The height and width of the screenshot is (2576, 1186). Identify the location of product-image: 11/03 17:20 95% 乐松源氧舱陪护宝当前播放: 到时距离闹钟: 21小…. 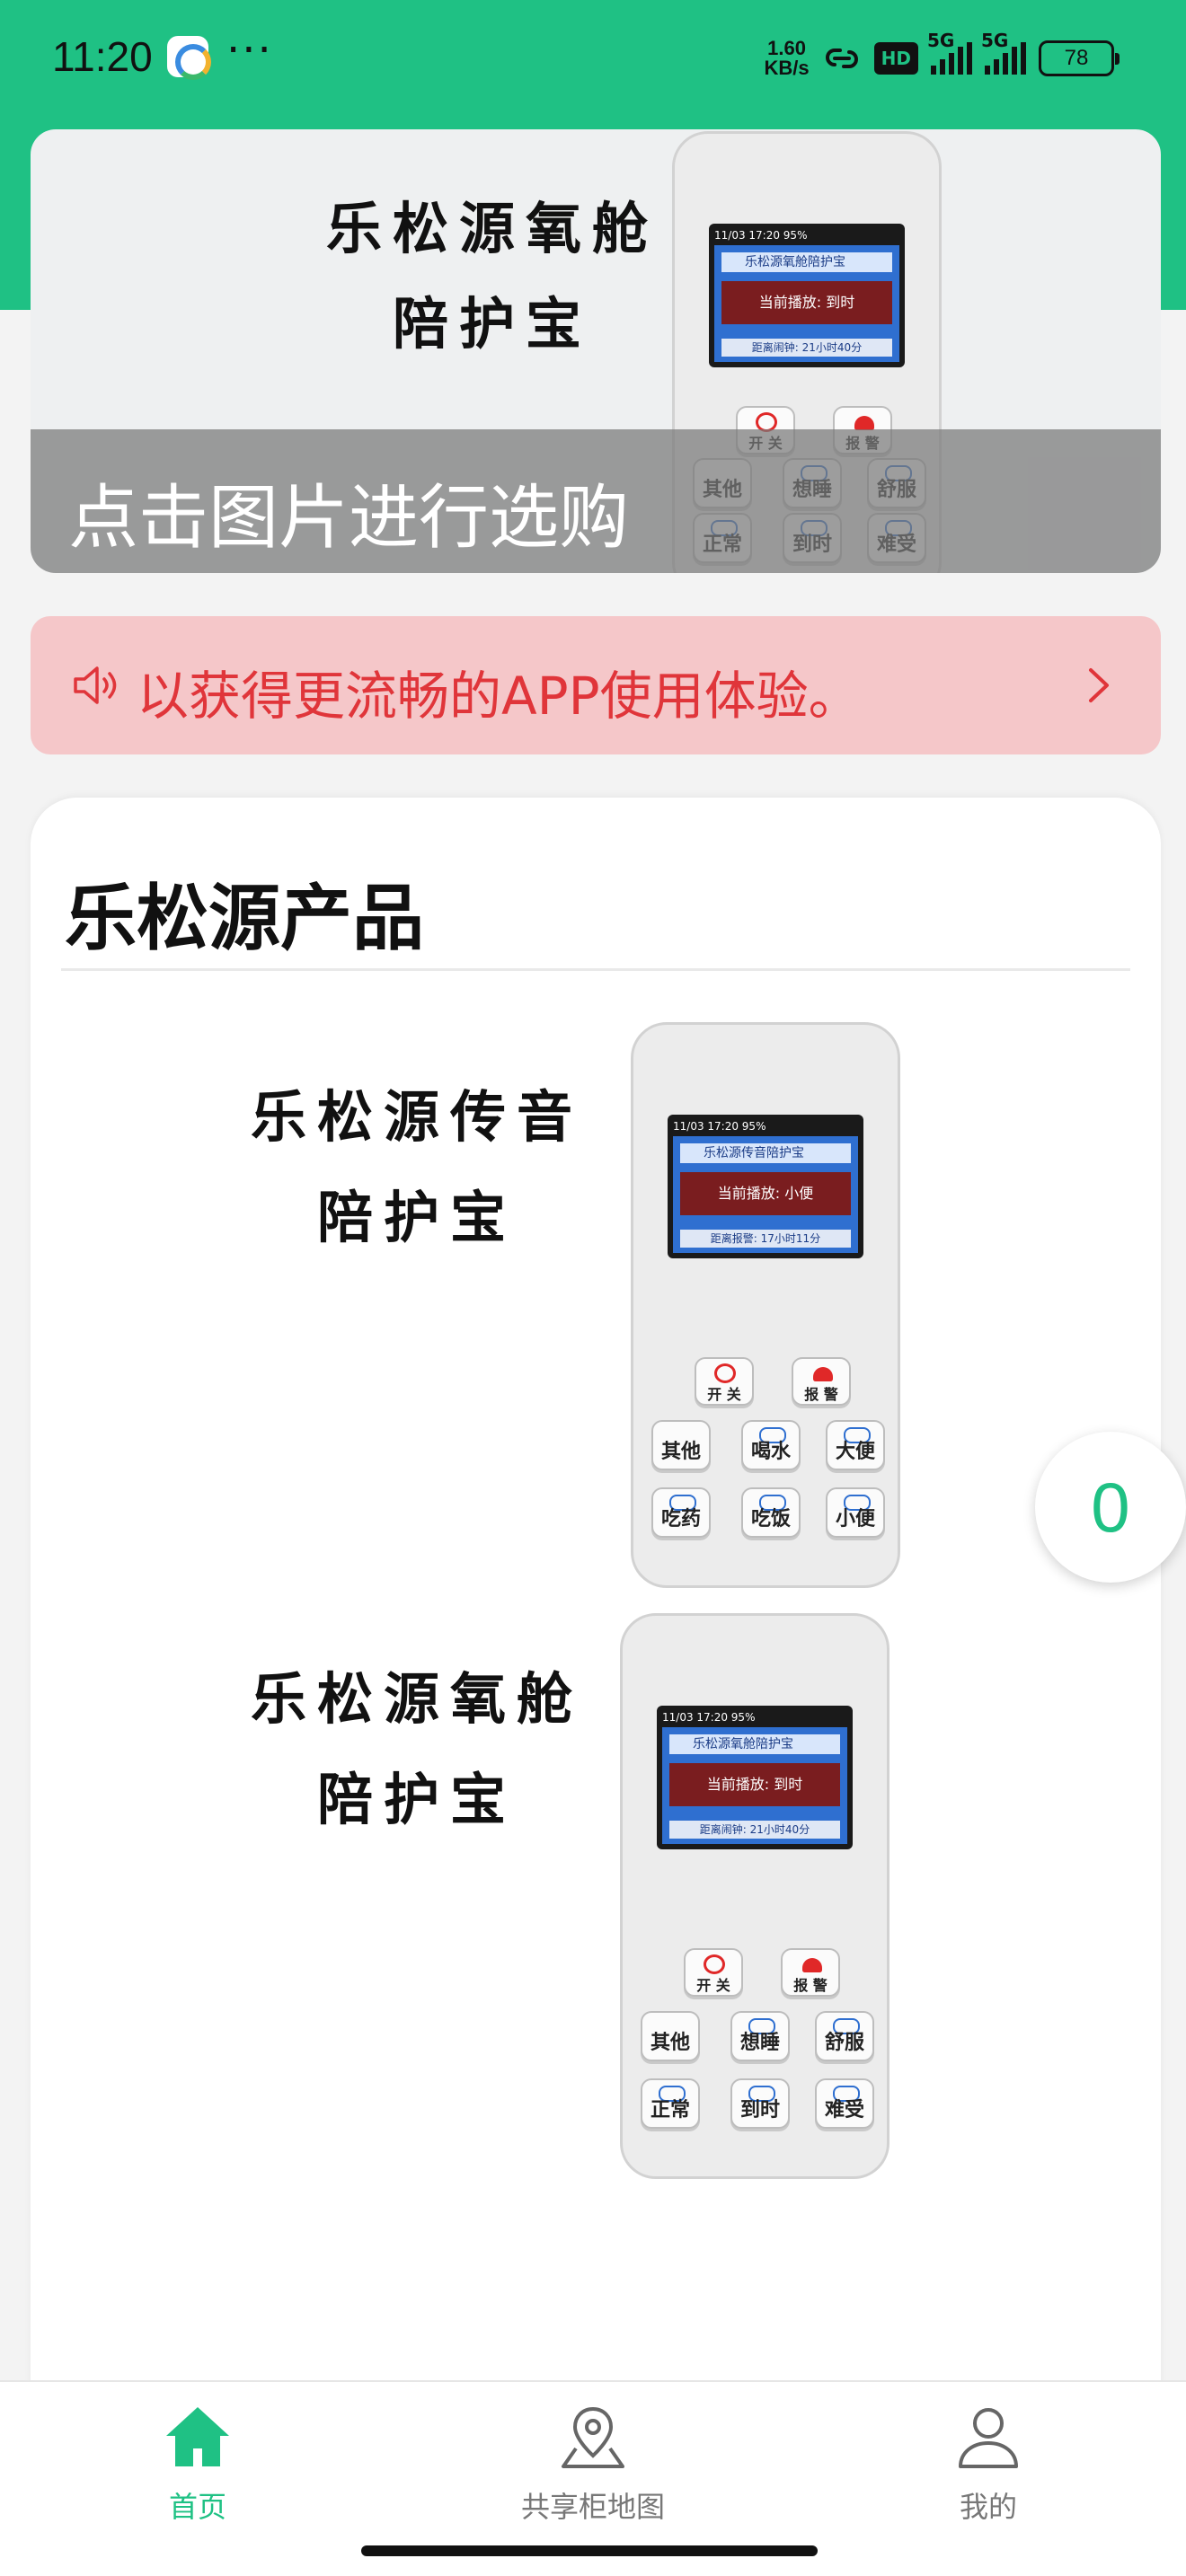
(755, 1896).